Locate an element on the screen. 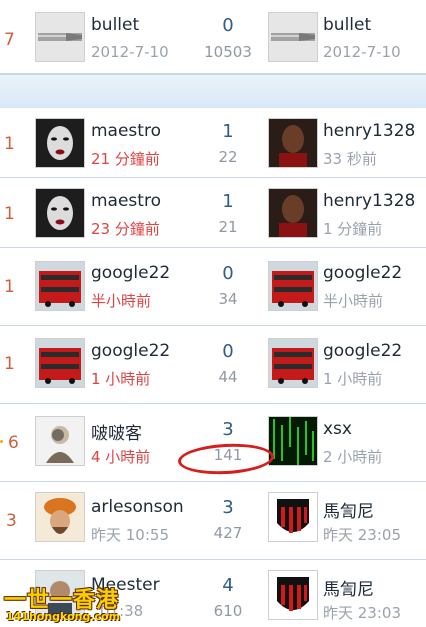 This screenshot has width=426, height=627. thread-number: 7 is located at coordinates (9, 40).